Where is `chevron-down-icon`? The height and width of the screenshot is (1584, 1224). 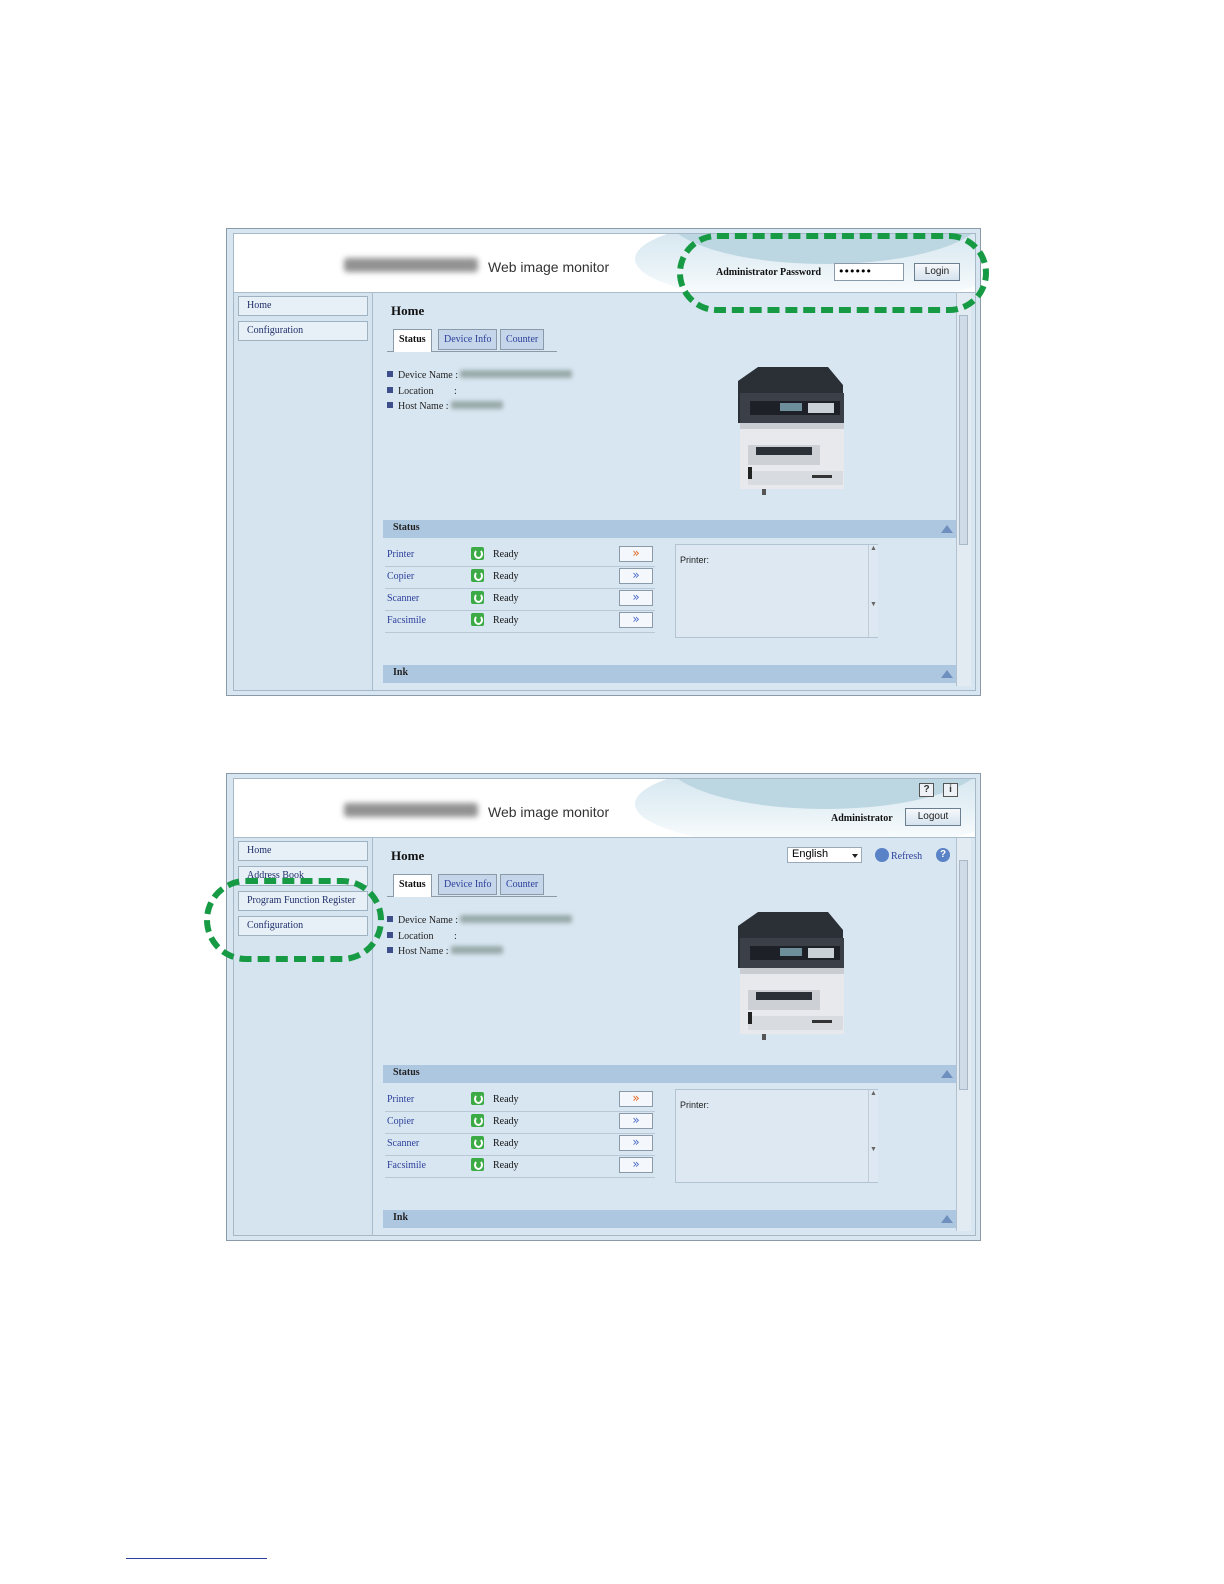 chevron-down-icon is located at coordinates (855, 856).